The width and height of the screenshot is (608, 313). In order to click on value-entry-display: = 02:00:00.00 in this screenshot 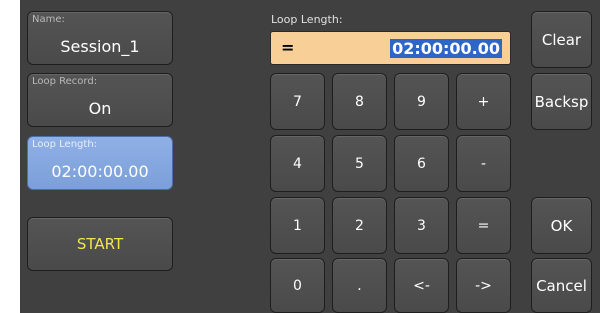, I will do `click(390, 48)`.